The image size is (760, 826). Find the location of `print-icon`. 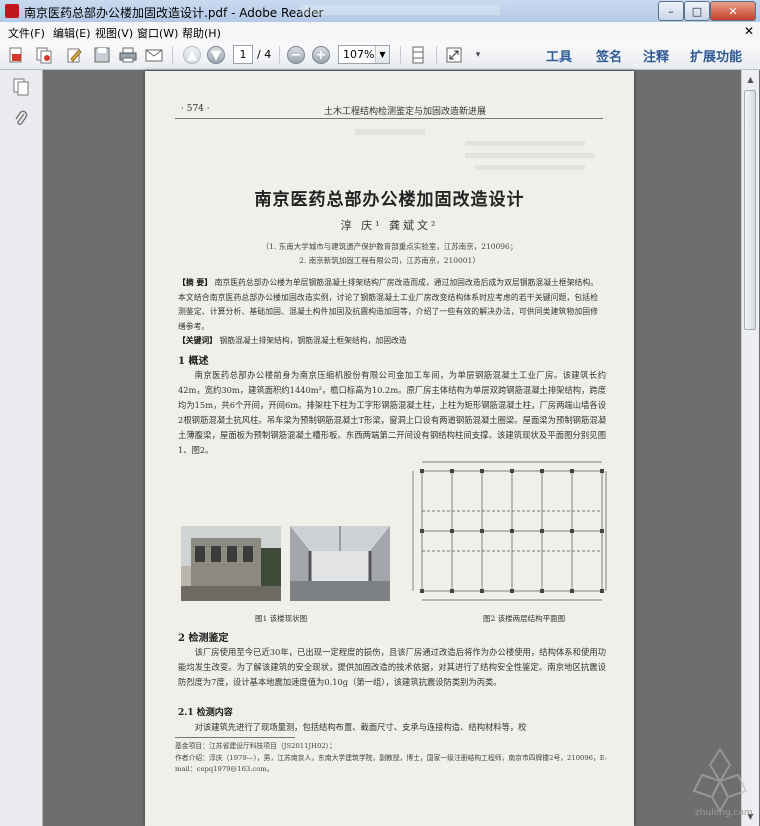

print-icon is located at coordinates (128, 55).